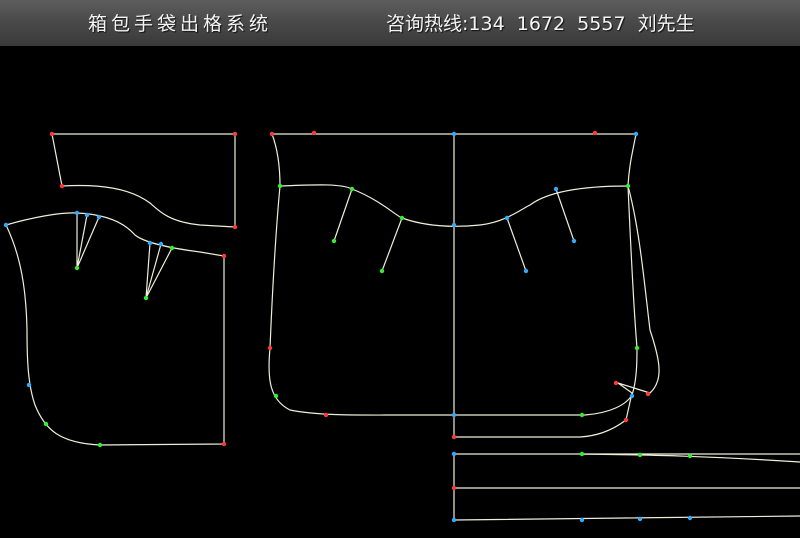 Image resolution: width=800 pixels, height=538 pixels. Describe the element at coordinates (626, 487) in the screenshot. I see `strap-piece-outline` at that location.